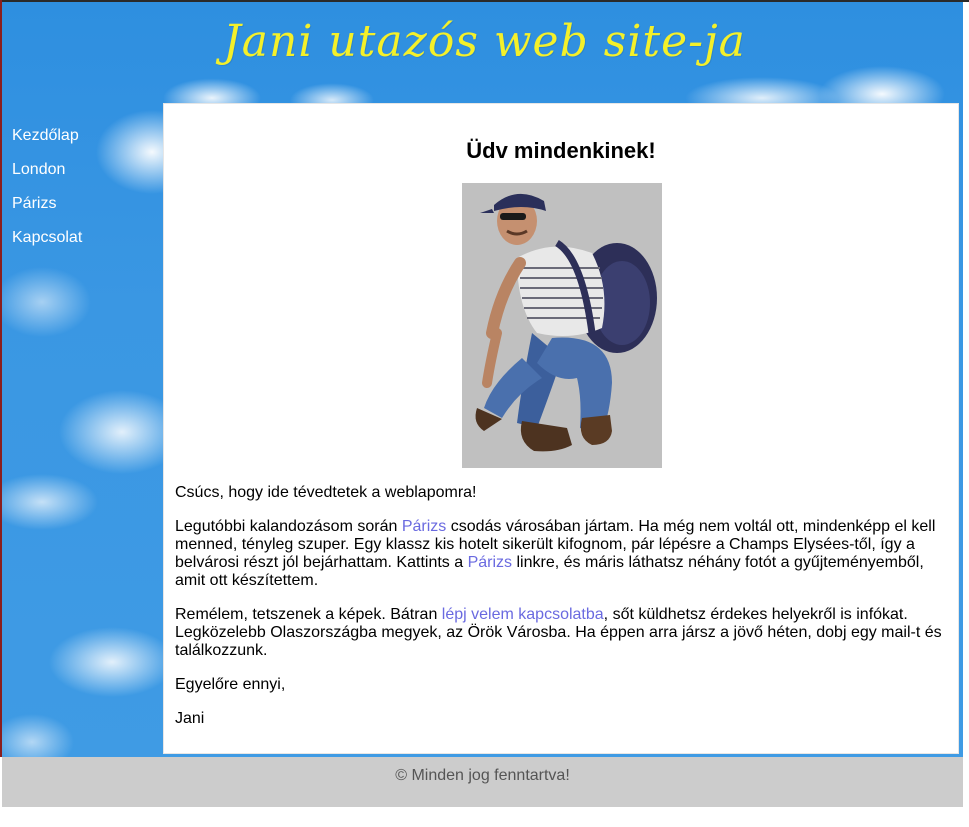  What do you see at coordinates (47, 143) in the screenshot?
I see `nav-item-home: Kezdőlap` at bounding box center [47, 143].